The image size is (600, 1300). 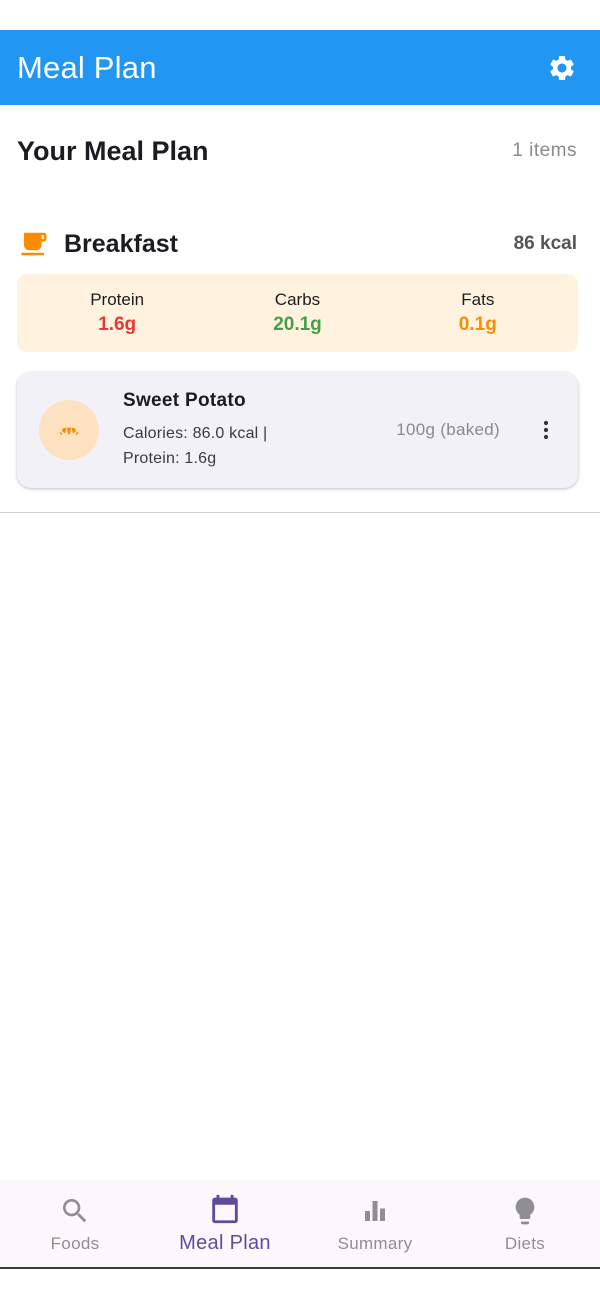 I want to click on macro-protein-value: 1.6g, so click(x=117, y=324).